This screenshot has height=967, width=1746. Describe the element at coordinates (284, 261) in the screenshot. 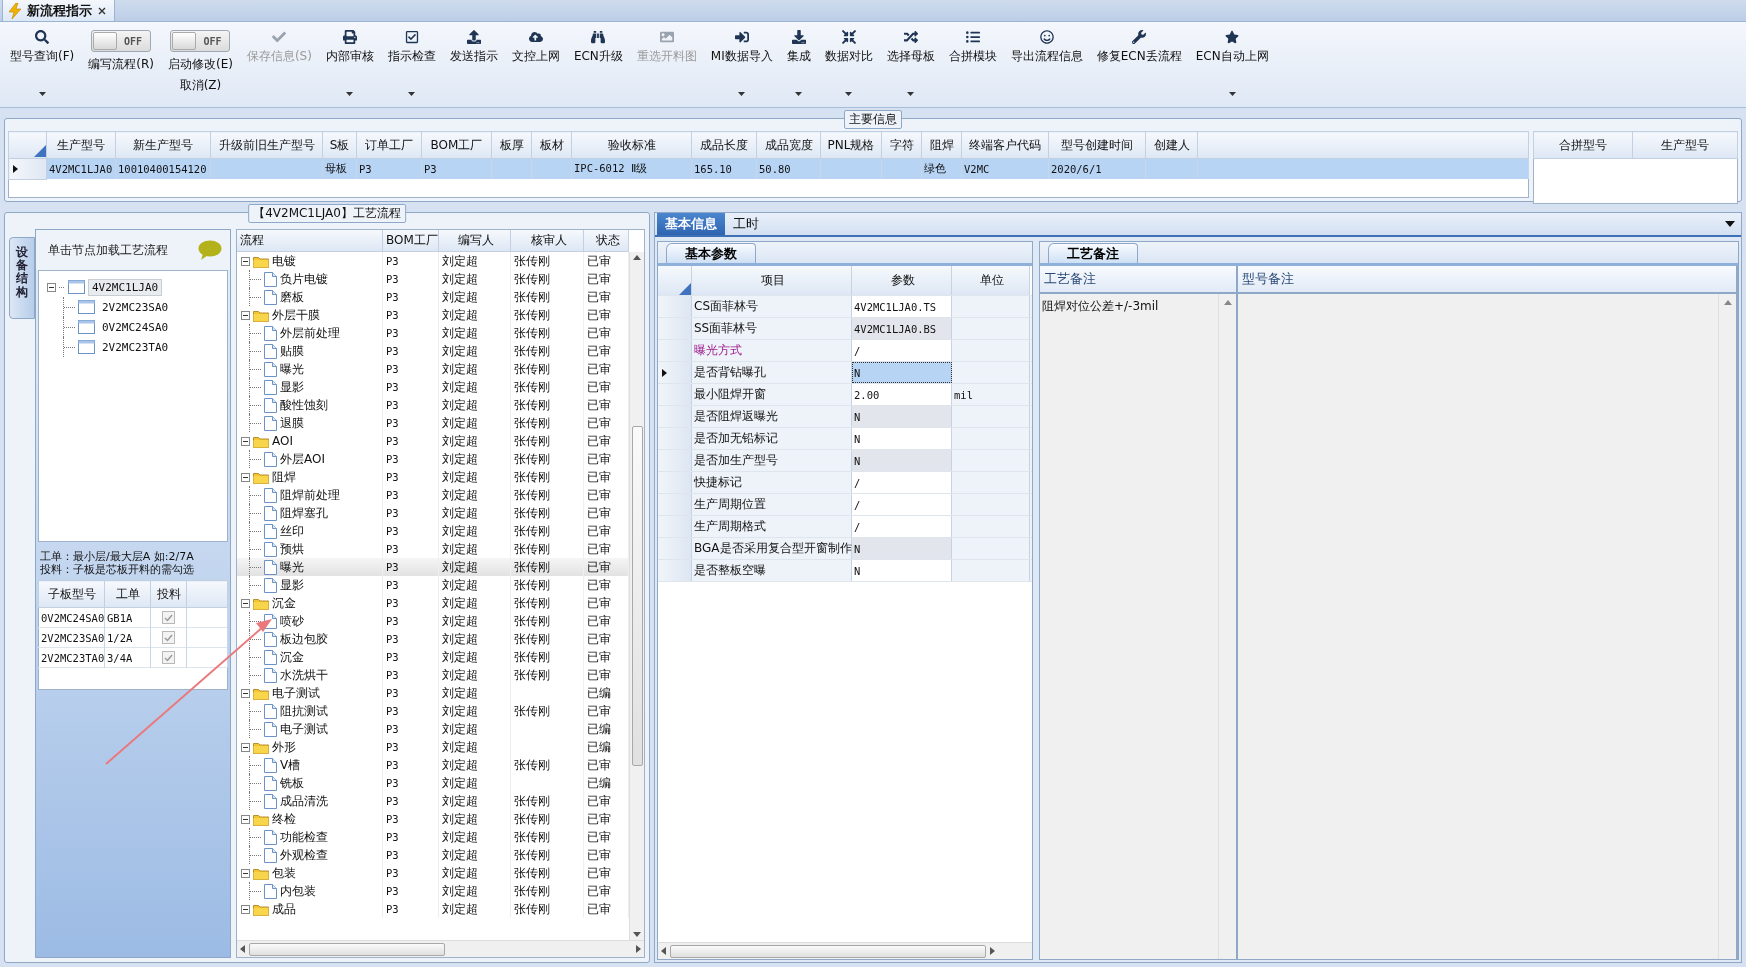

I see `process-step: 电镀` at that location.